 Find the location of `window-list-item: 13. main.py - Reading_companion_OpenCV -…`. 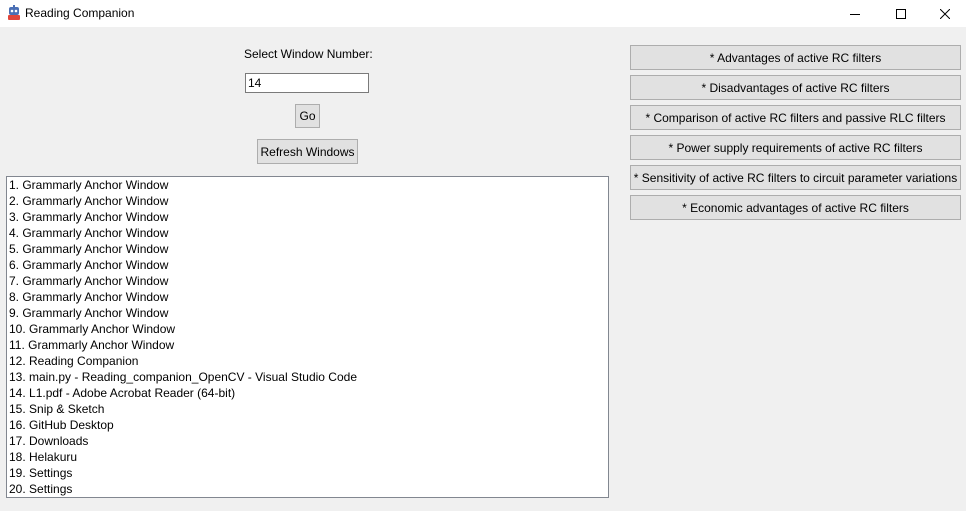

window-list-item: 13. main.py - Reading_companion_OpenCV -… is located at coordinates (307, 377).